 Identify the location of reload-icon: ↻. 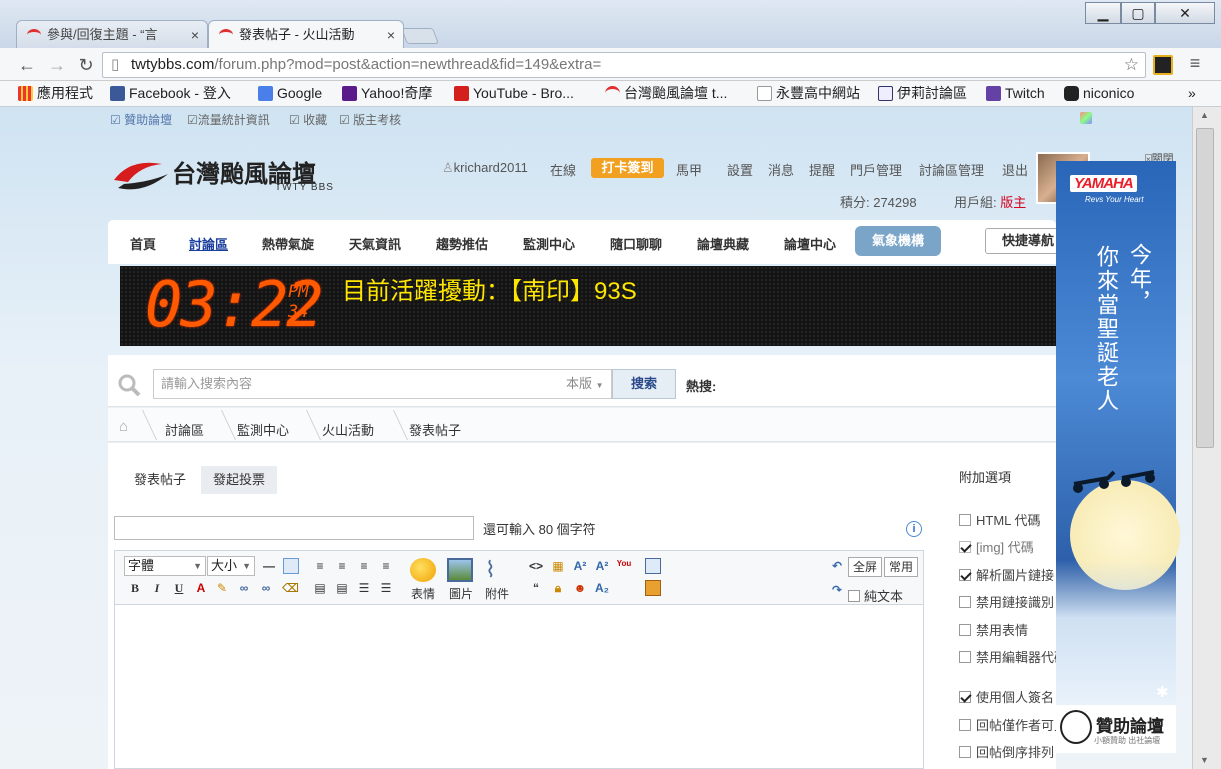
(86, 65).